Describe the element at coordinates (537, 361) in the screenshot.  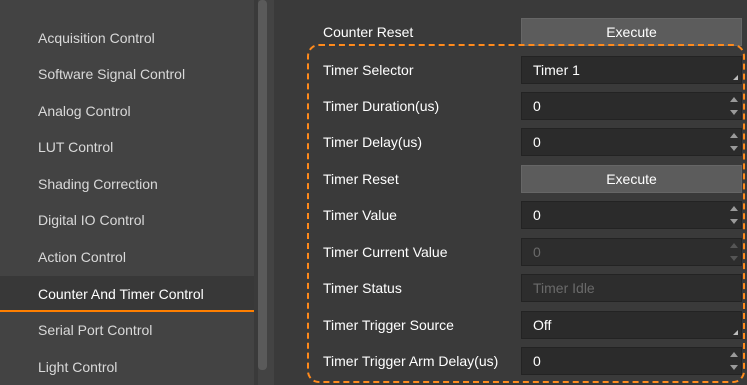
I see `timer-trigger-arm-delay-value: 0` at that location.